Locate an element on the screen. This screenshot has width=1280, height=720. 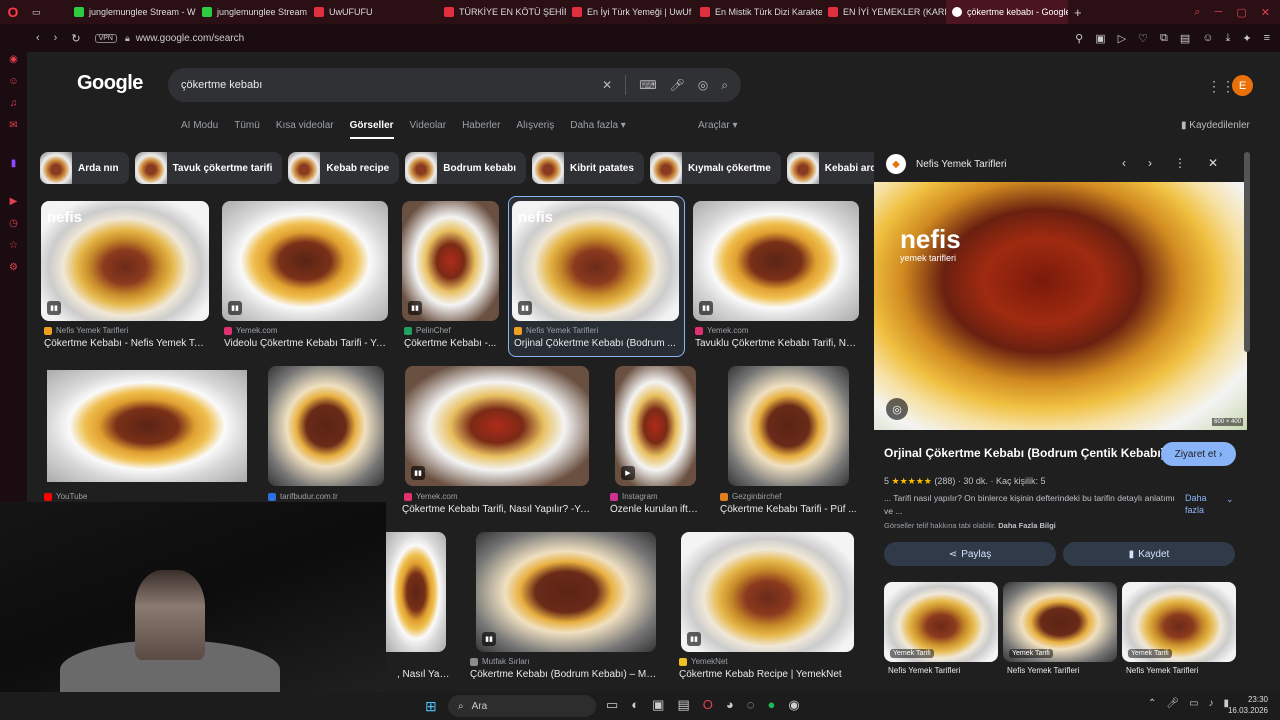
result-image is located at coordinates (326, 426).